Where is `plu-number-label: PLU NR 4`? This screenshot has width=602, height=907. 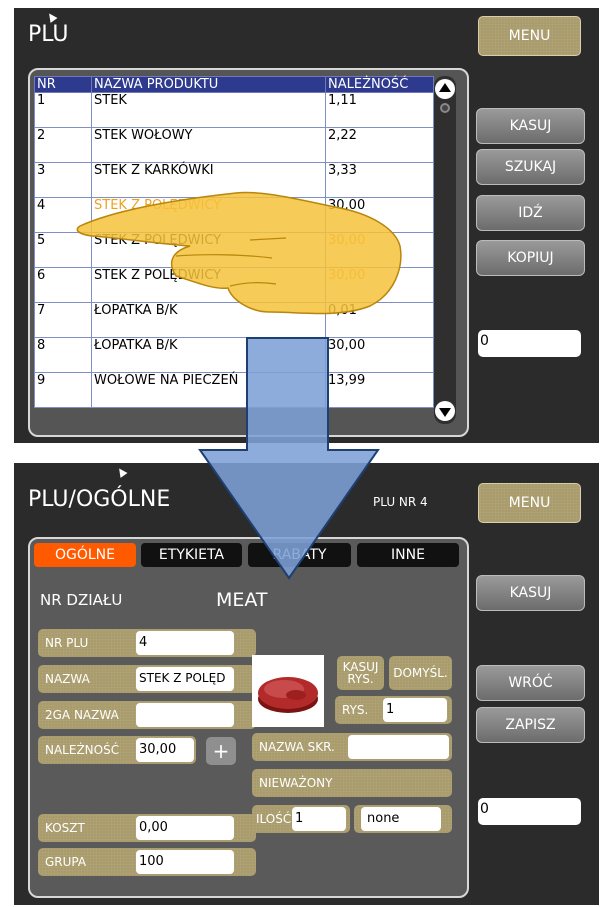
plu-number-label: PLU NR 4 is located at coordinates (400, 502).